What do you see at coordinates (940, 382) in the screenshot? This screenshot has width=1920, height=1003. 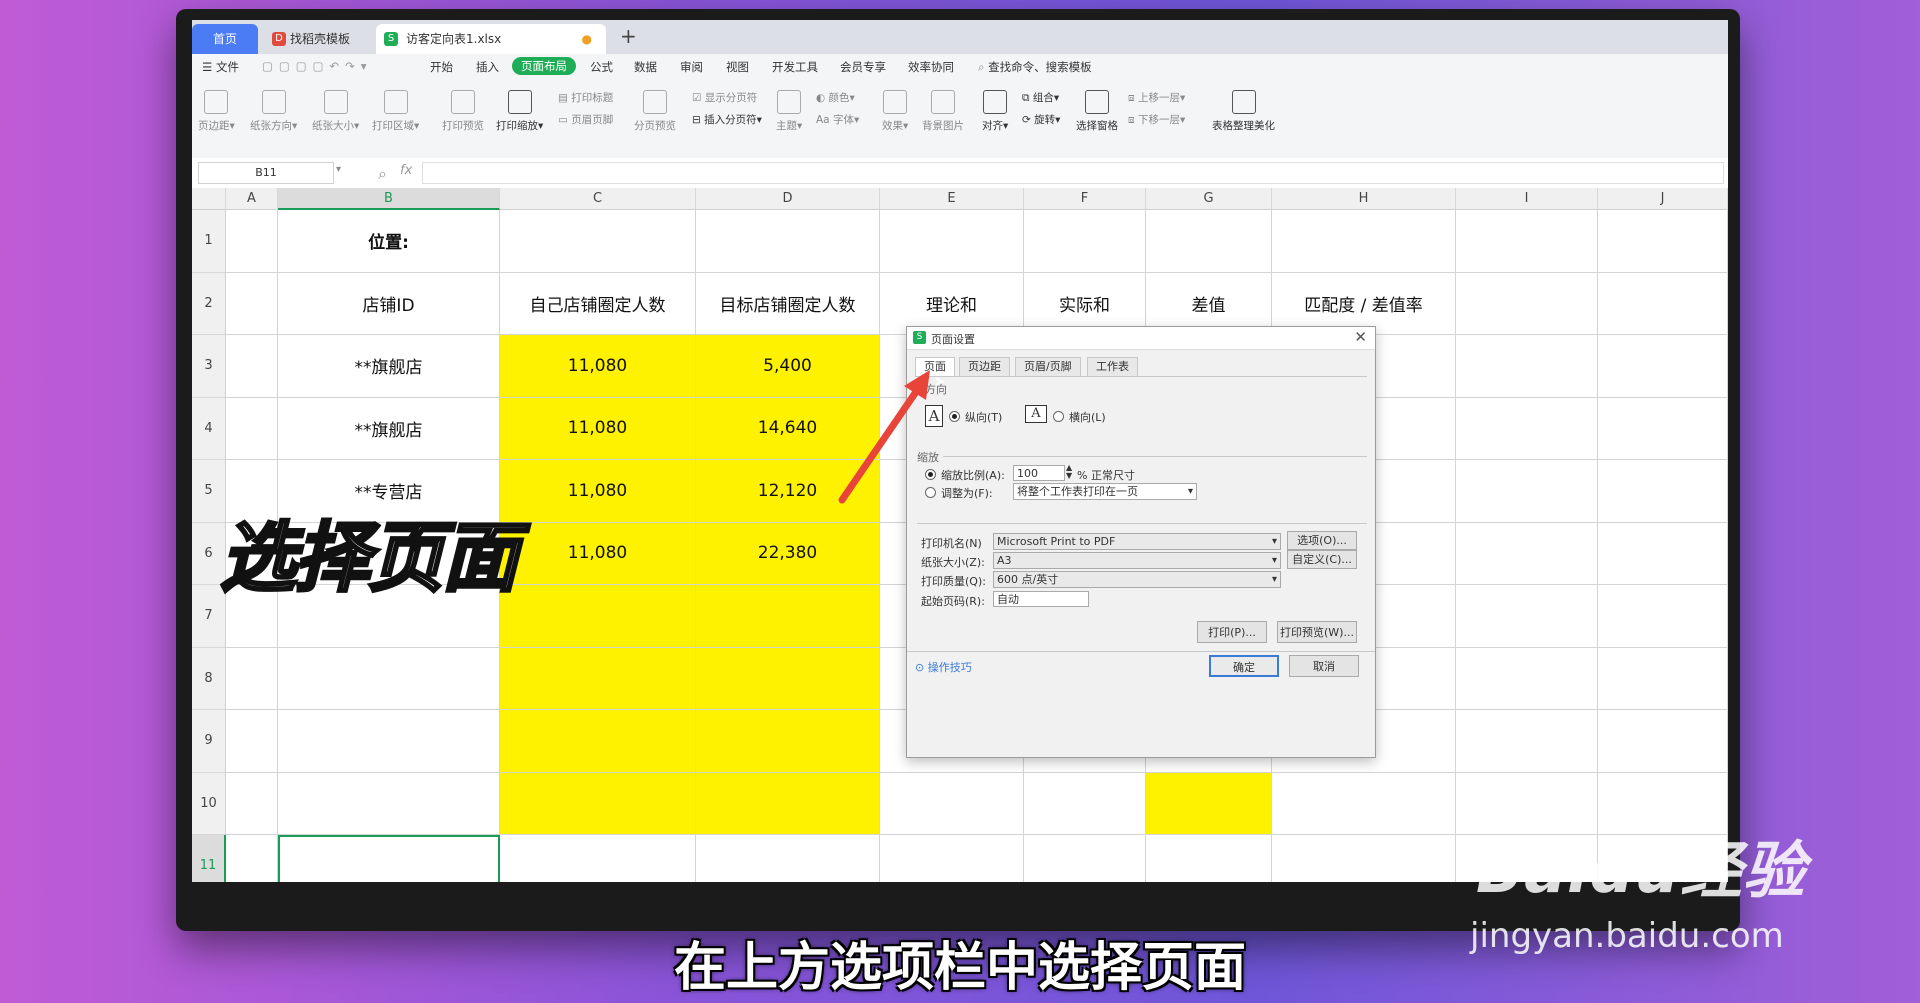 I see `mouse-cursor-icon: ➤` at bounding box center [940, 382].